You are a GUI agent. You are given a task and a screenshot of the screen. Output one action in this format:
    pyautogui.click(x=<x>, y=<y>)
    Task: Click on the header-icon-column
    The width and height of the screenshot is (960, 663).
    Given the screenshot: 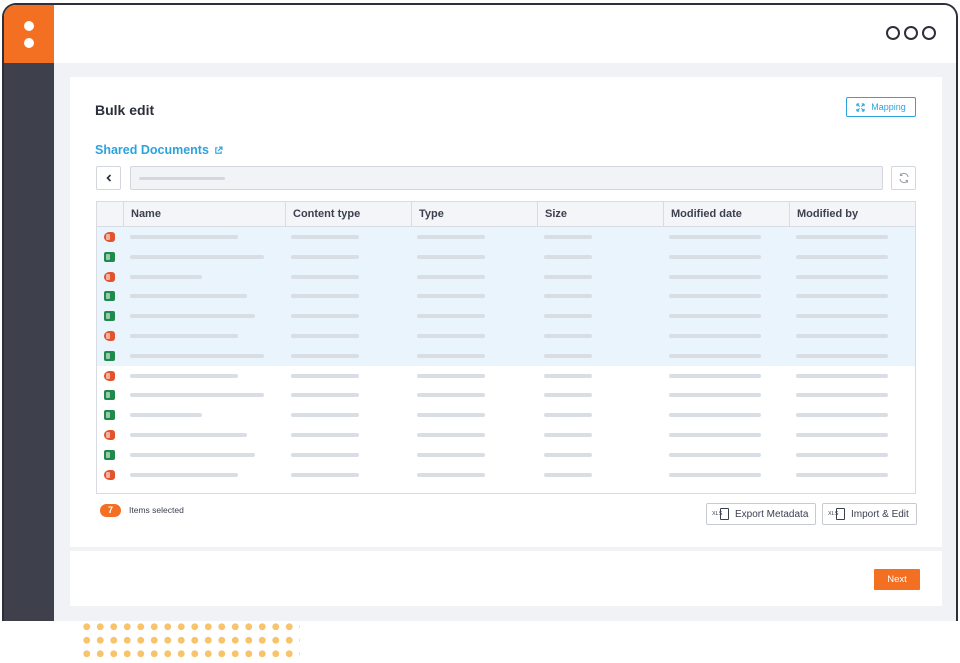 What is the action you would take?
    pyautogui.click(x=110, y=214)
    